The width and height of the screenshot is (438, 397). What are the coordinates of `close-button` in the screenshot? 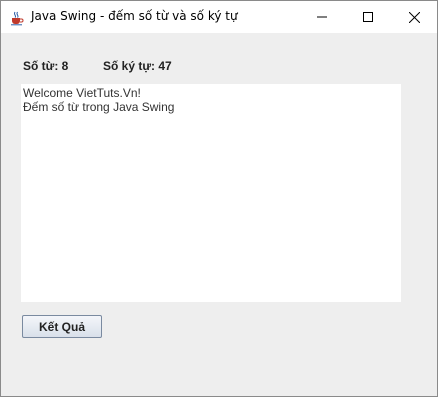 It's located at (414, 17).